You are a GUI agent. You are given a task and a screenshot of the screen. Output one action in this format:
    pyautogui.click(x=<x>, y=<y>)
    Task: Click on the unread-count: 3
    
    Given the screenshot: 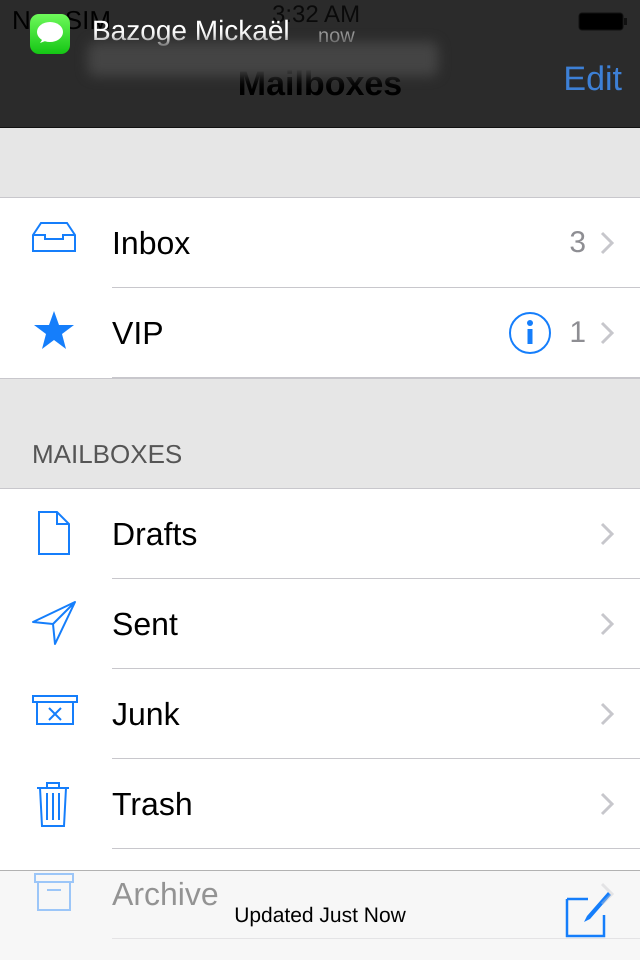 What is the action you would take?
    pyautogui.click(x=577, y=243)
    